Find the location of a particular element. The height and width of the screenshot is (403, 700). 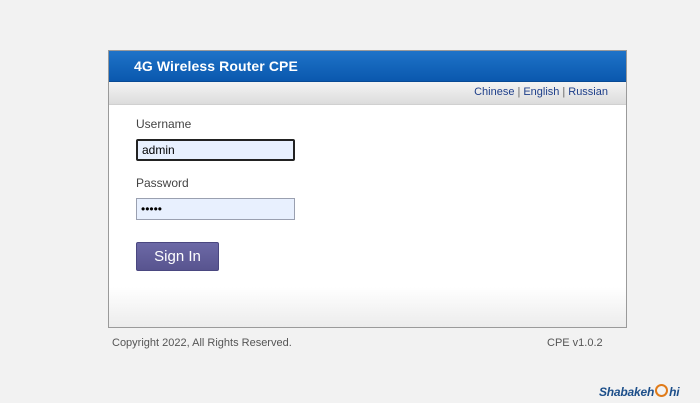

version-text: CPE v1.0.2 is located at coordinates (575, 343).